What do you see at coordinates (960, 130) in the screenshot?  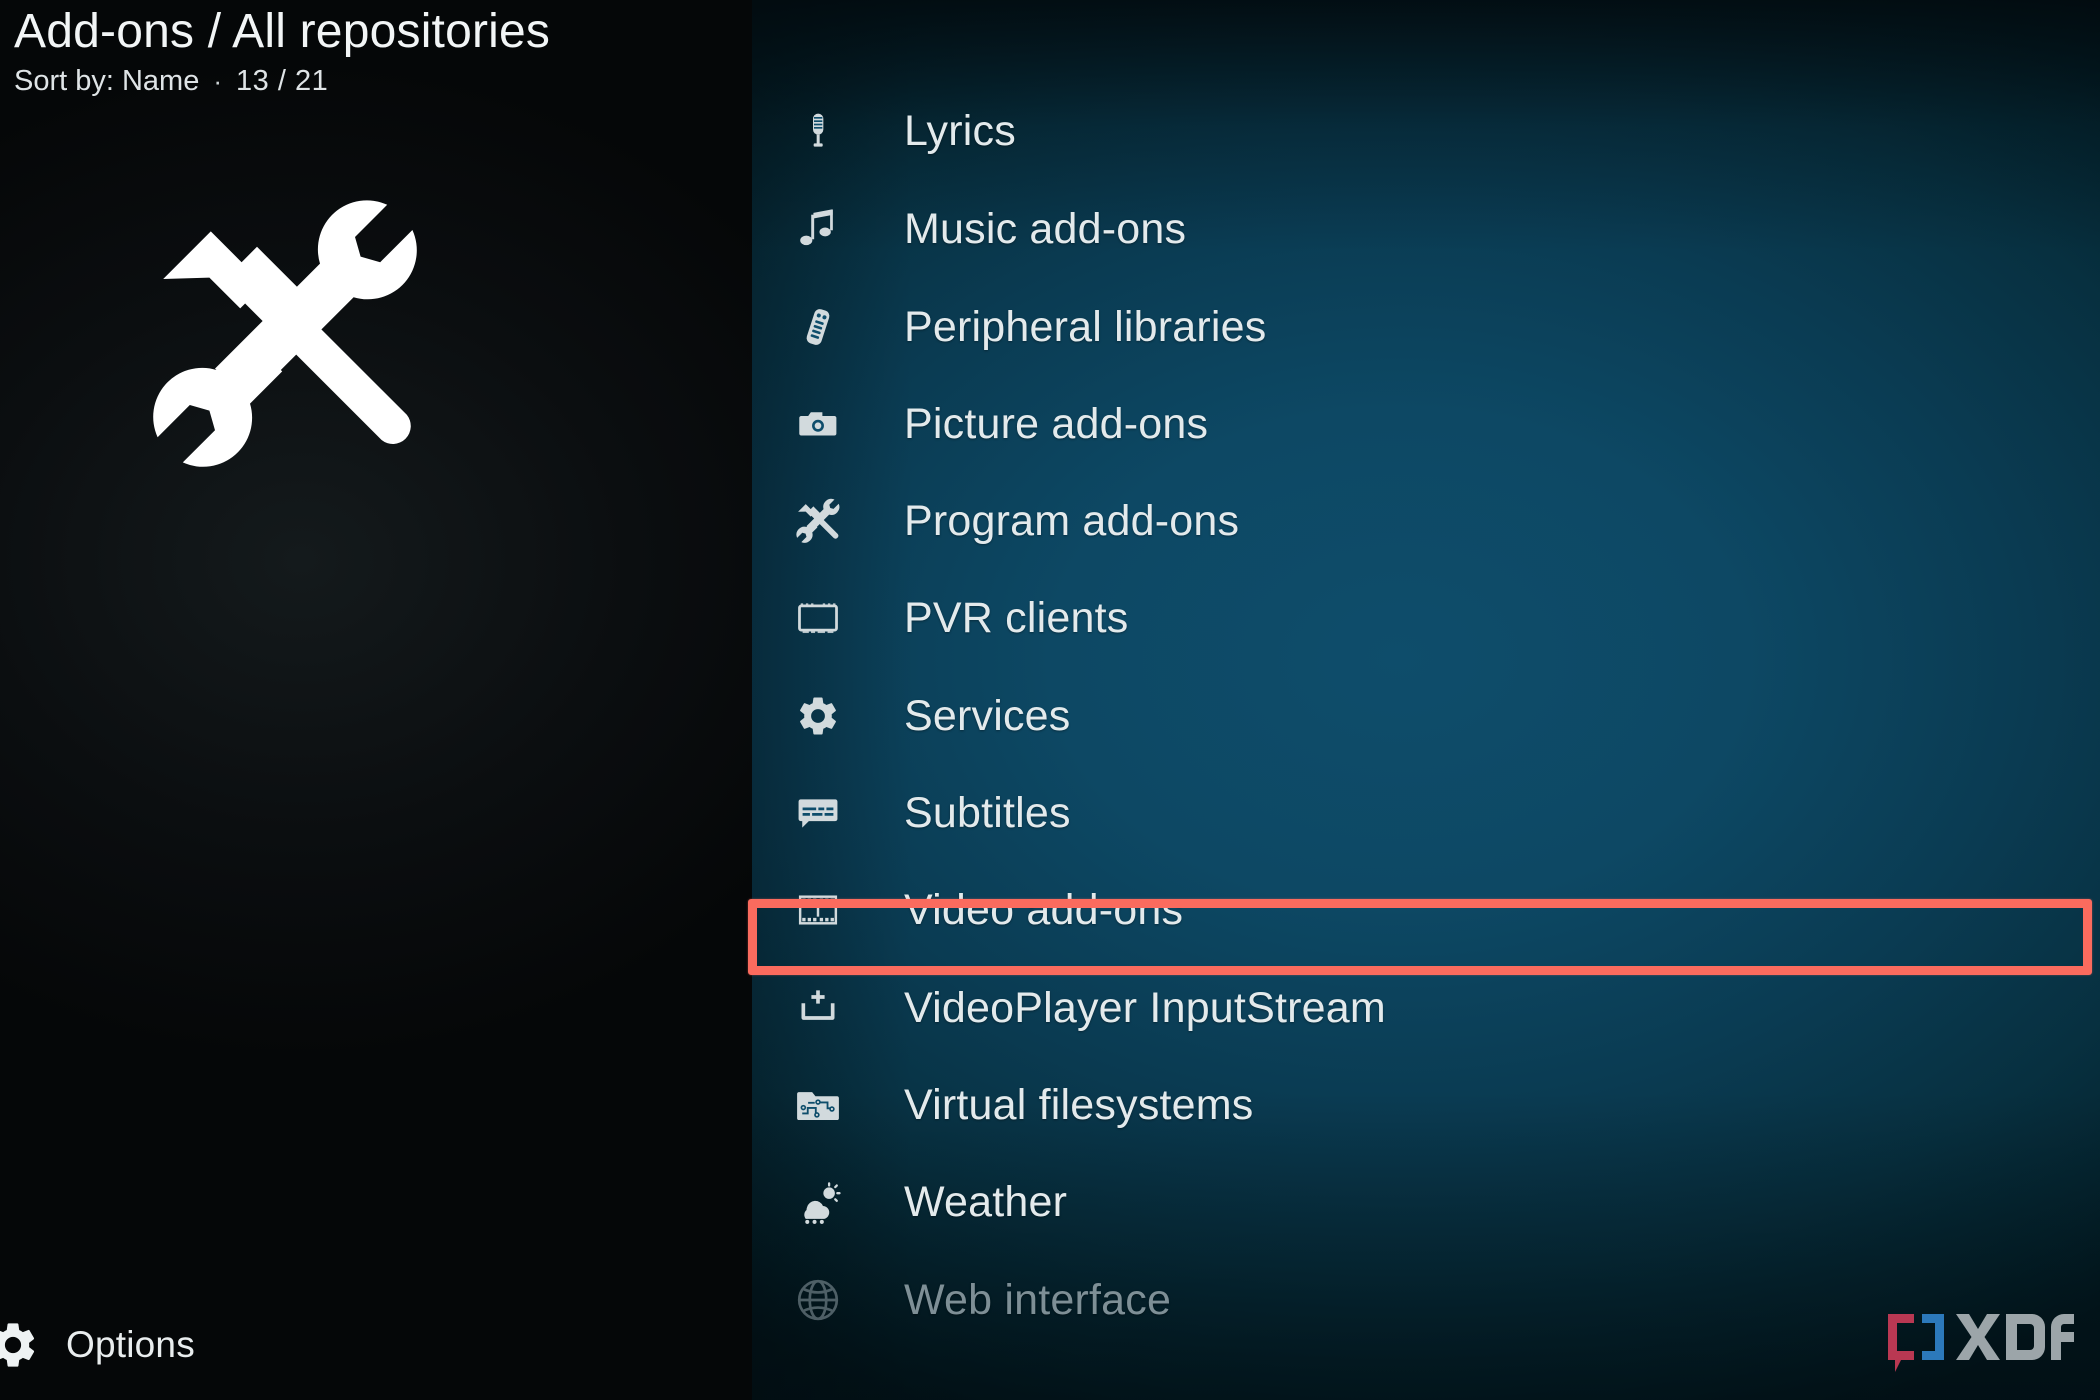 I see `menu-item-label: Lyrics` at bounding box center [960, 130].